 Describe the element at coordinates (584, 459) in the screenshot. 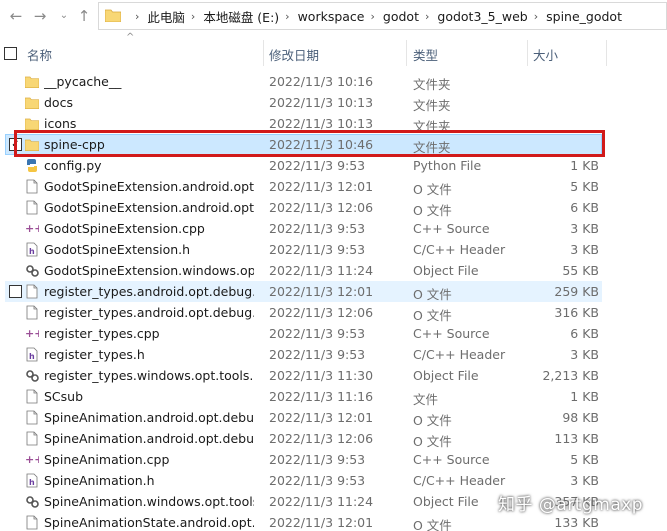

I see `file-size: 5 KB` at that location.